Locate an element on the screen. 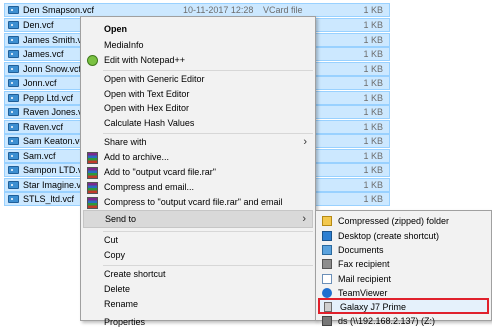 The height and width of the screenshot is (332, 492). file-name: Den Smapson.vcf is located at coordinates (59, 10).